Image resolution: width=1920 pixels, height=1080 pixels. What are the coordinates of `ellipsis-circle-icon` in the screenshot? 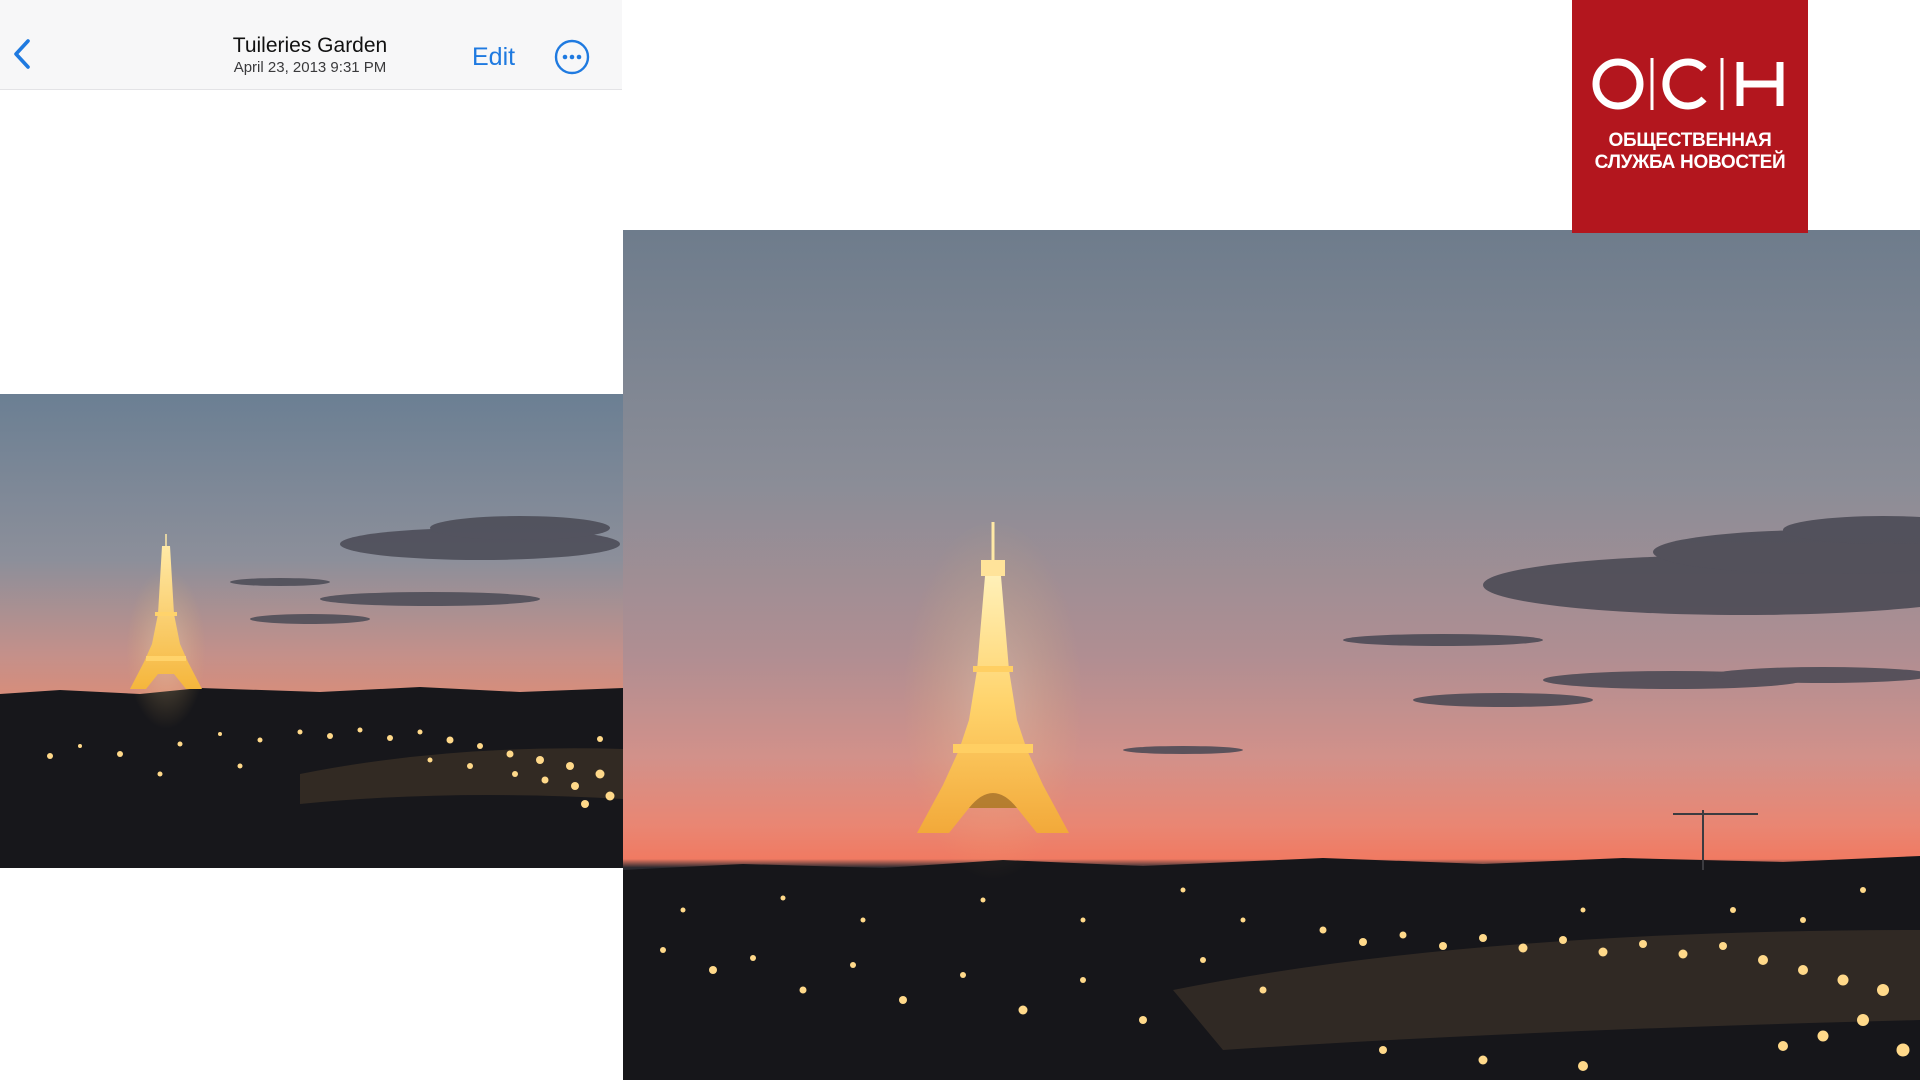 It's located at (572, 57).